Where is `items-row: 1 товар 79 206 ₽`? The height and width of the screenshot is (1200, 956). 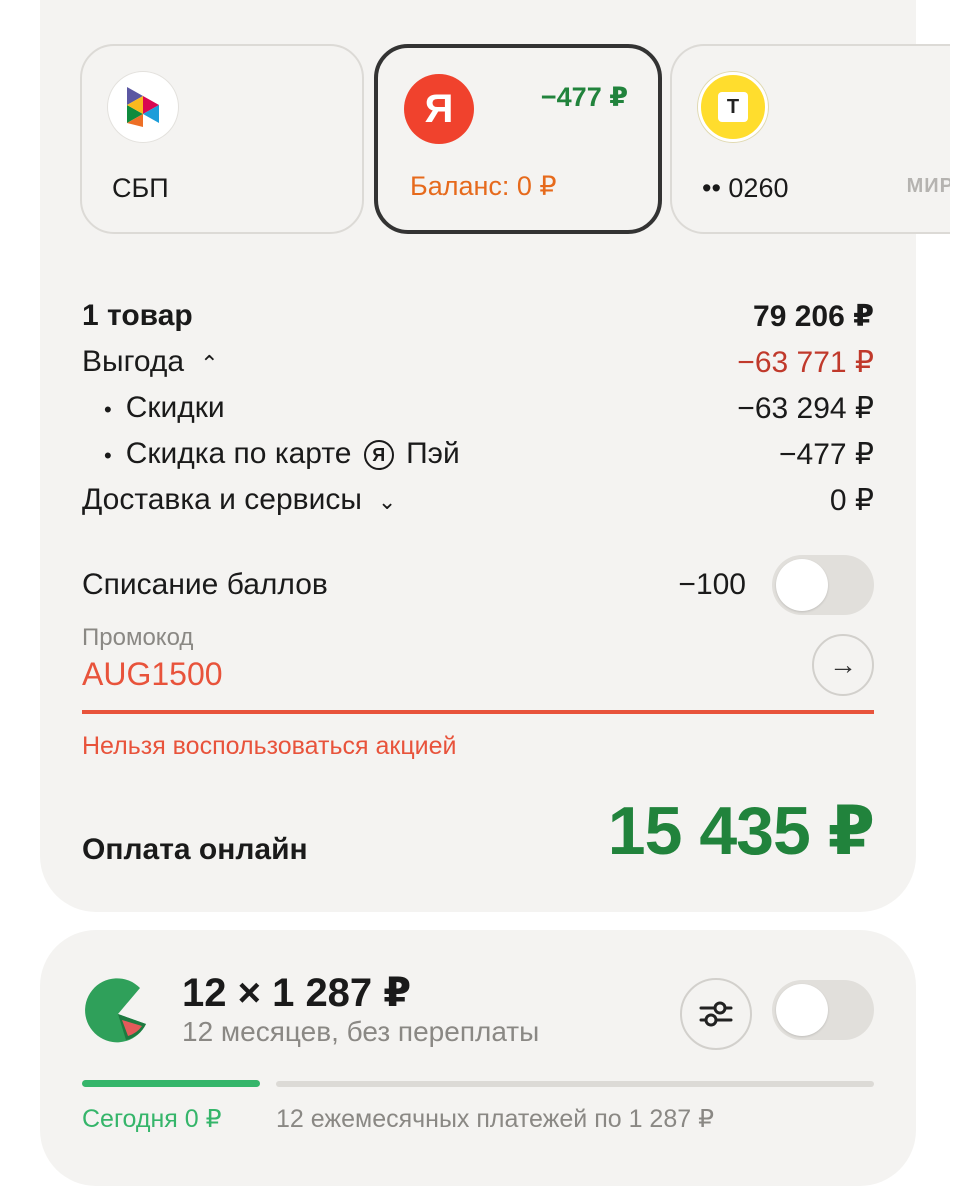
items-row: 1 товар 79 206 ₽ is located at coordinates (478, 316).